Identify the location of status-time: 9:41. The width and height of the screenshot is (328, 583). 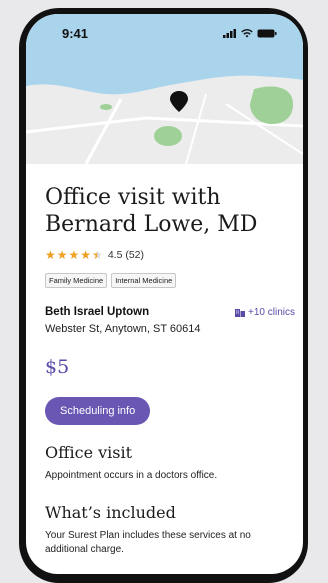
(75, 33).